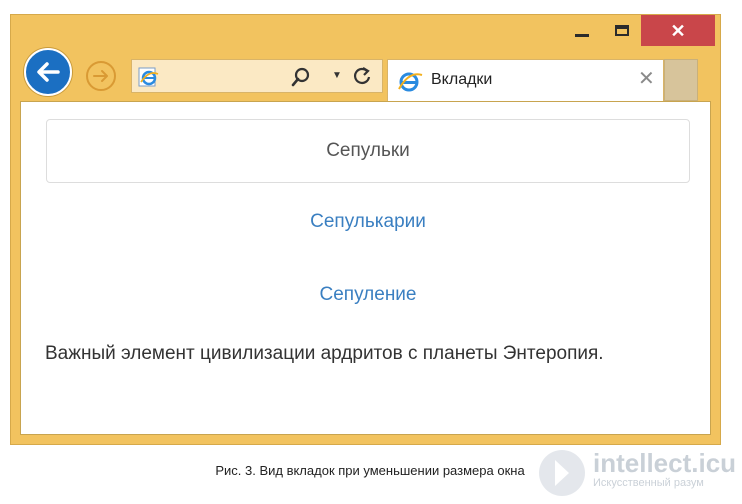 The width and height of the screenshot is (742, 504). I want to click on back-button, so click(48, 72).